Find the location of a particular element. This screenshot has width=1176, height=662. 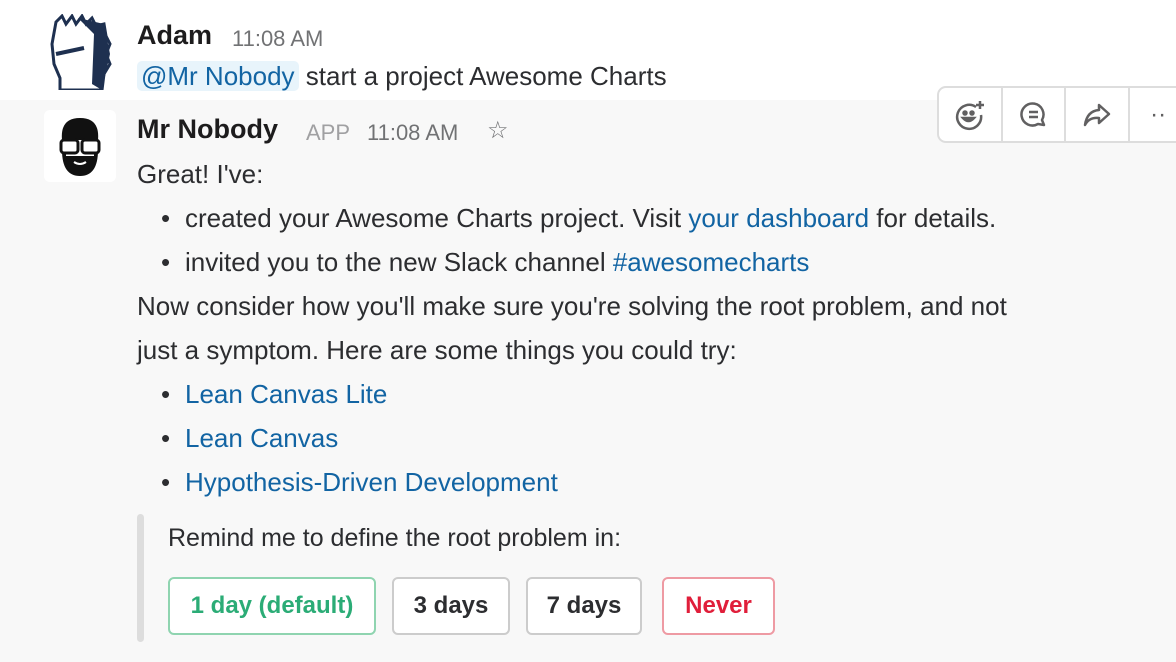

attachment-text: Remind me to define the root problem in: is located at coordinates (395, 538).